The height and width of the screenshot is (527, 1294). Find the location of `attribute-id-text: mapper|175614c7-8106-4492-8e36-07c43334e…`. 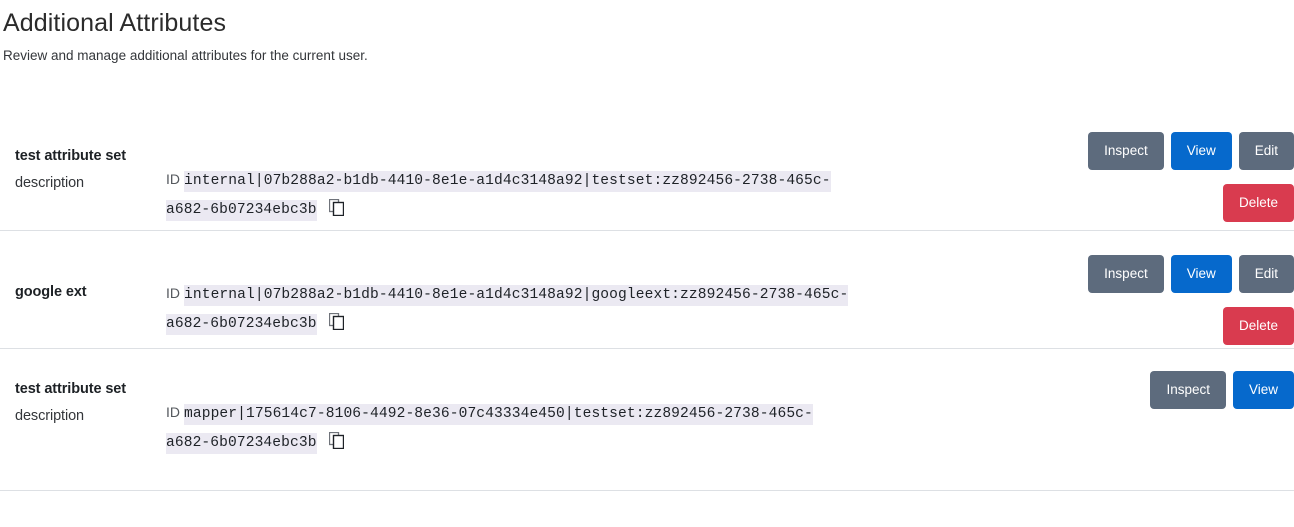

attribute-id-text: mapper|175614c7-8106-4492-8e36-07c43334e… is located at coordinates (498, 414).